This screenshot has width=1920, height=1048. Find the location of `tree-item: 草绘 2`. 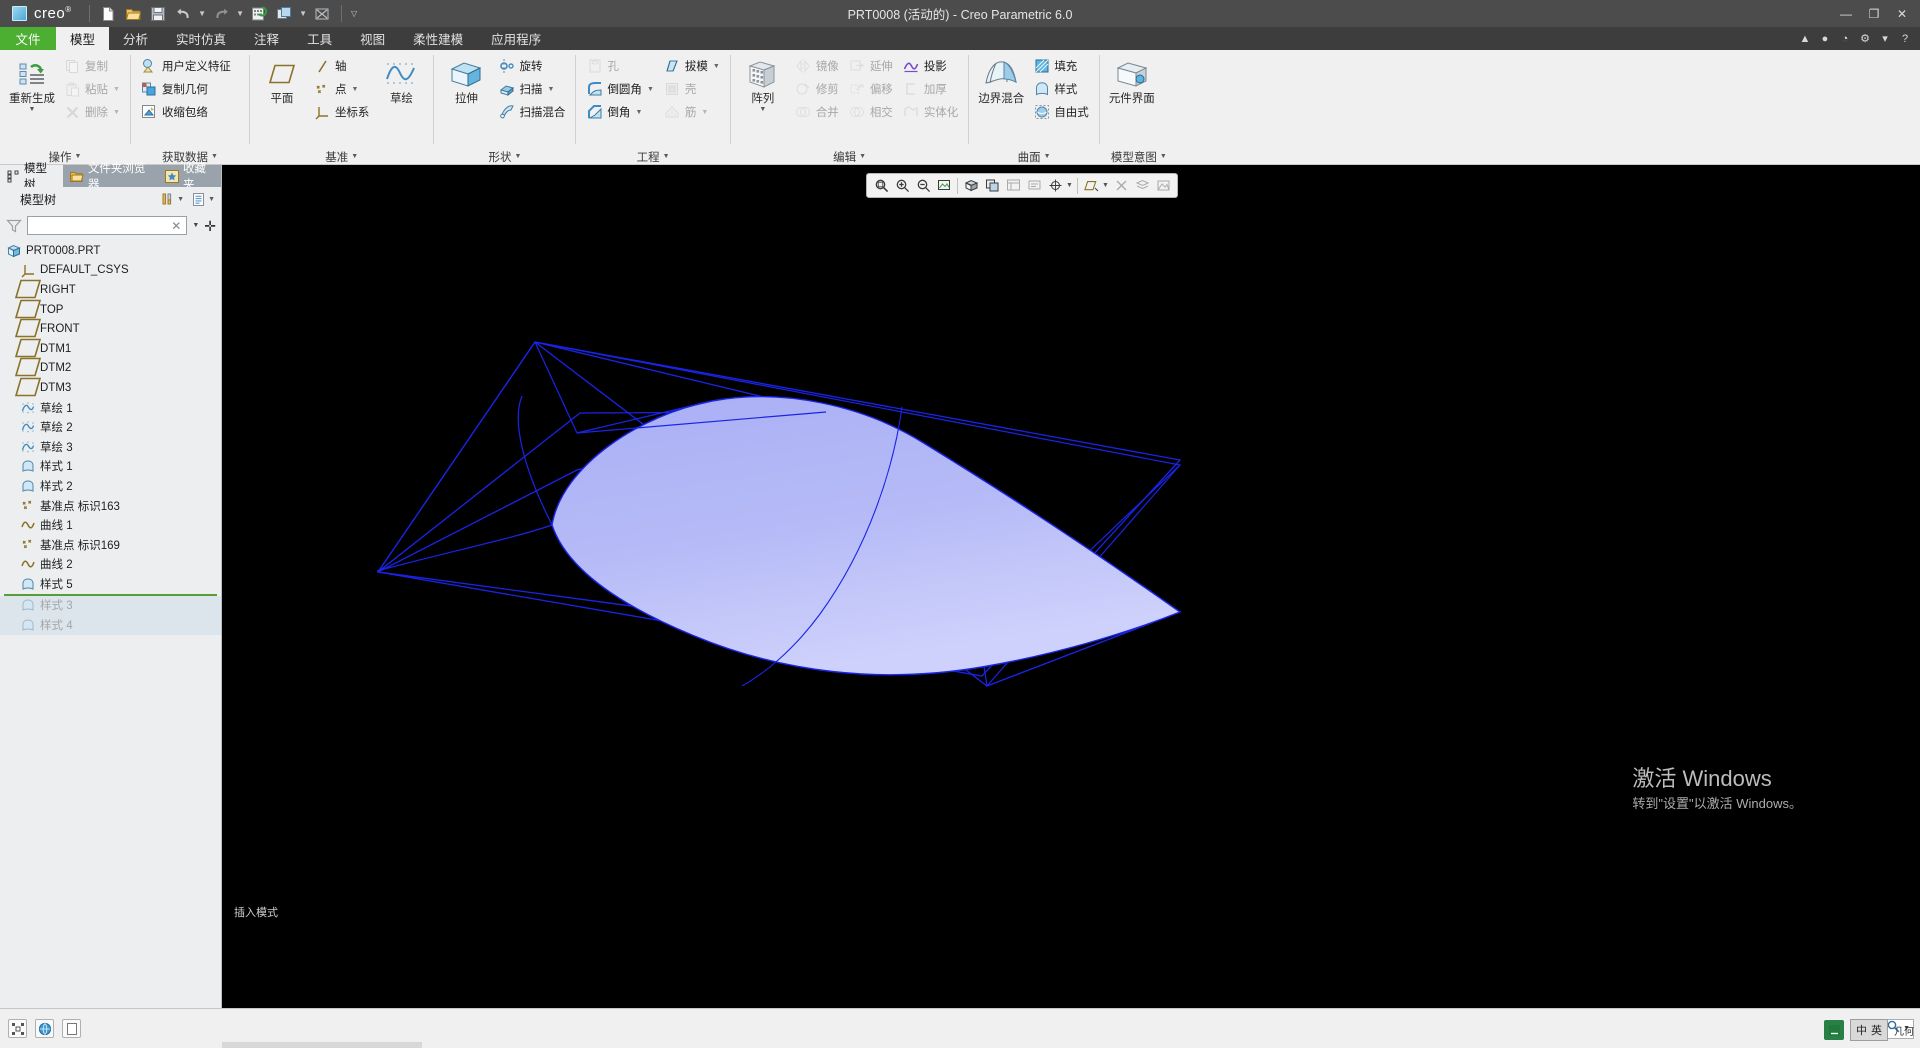

tree-item: 草绘 2 is located at coordinates (110, 427).